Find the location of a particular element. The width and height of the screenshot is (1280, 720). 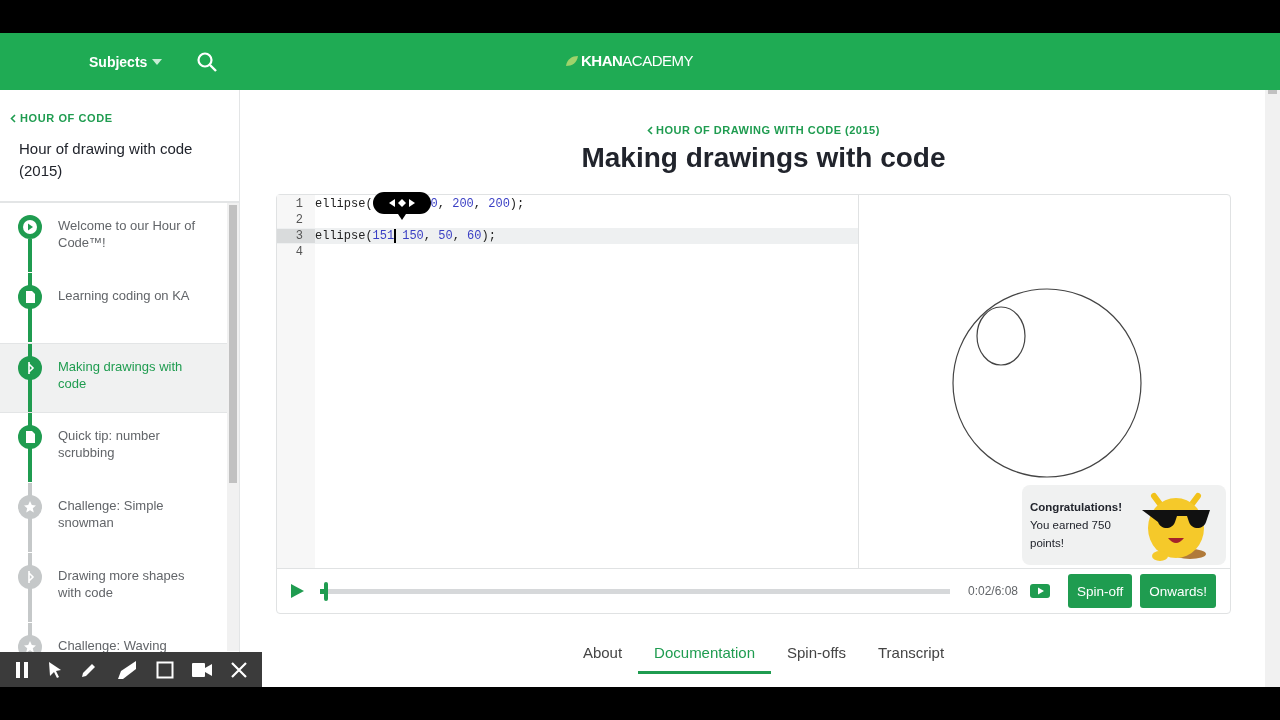

action-button: Onwards! is located at coordinates (1178, 591).